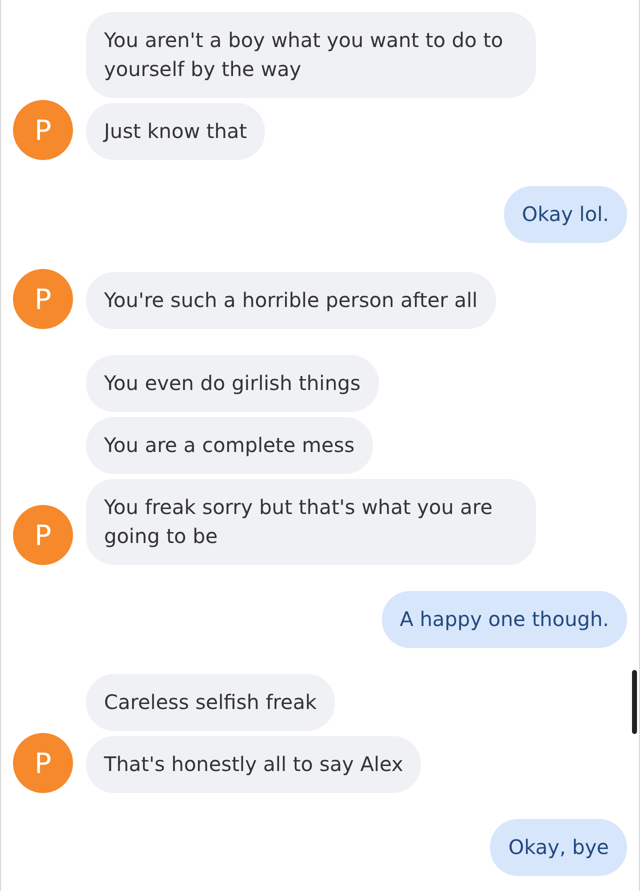  Describe the element at coordinates (565, 214) in the screenshot. I see `sent-message: Okay lol.` at that location.